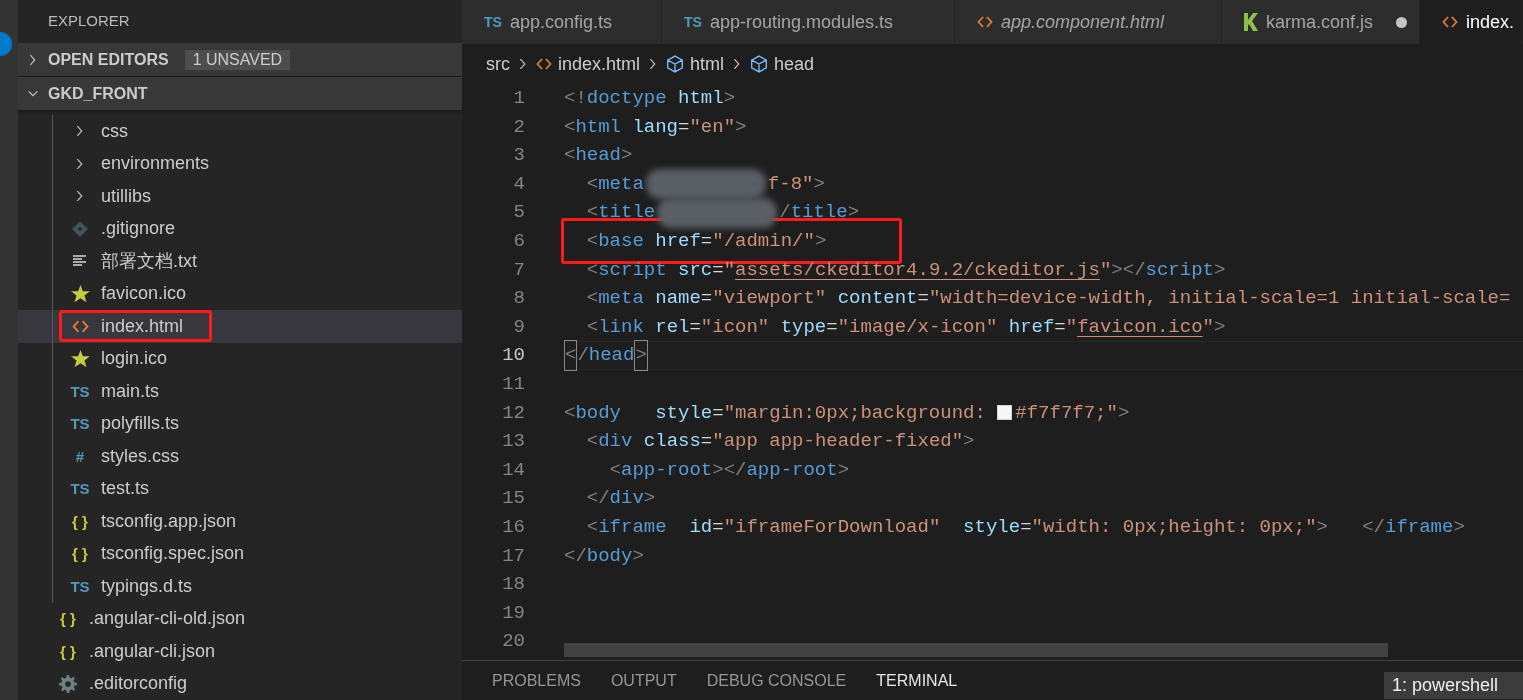 This screenshot has height=700, width=1523. What do you see at coordinates (240, 521) in the screenshot?
I see `tree-item: { } tsconfig.app.json` at bounding box center [240, 521].